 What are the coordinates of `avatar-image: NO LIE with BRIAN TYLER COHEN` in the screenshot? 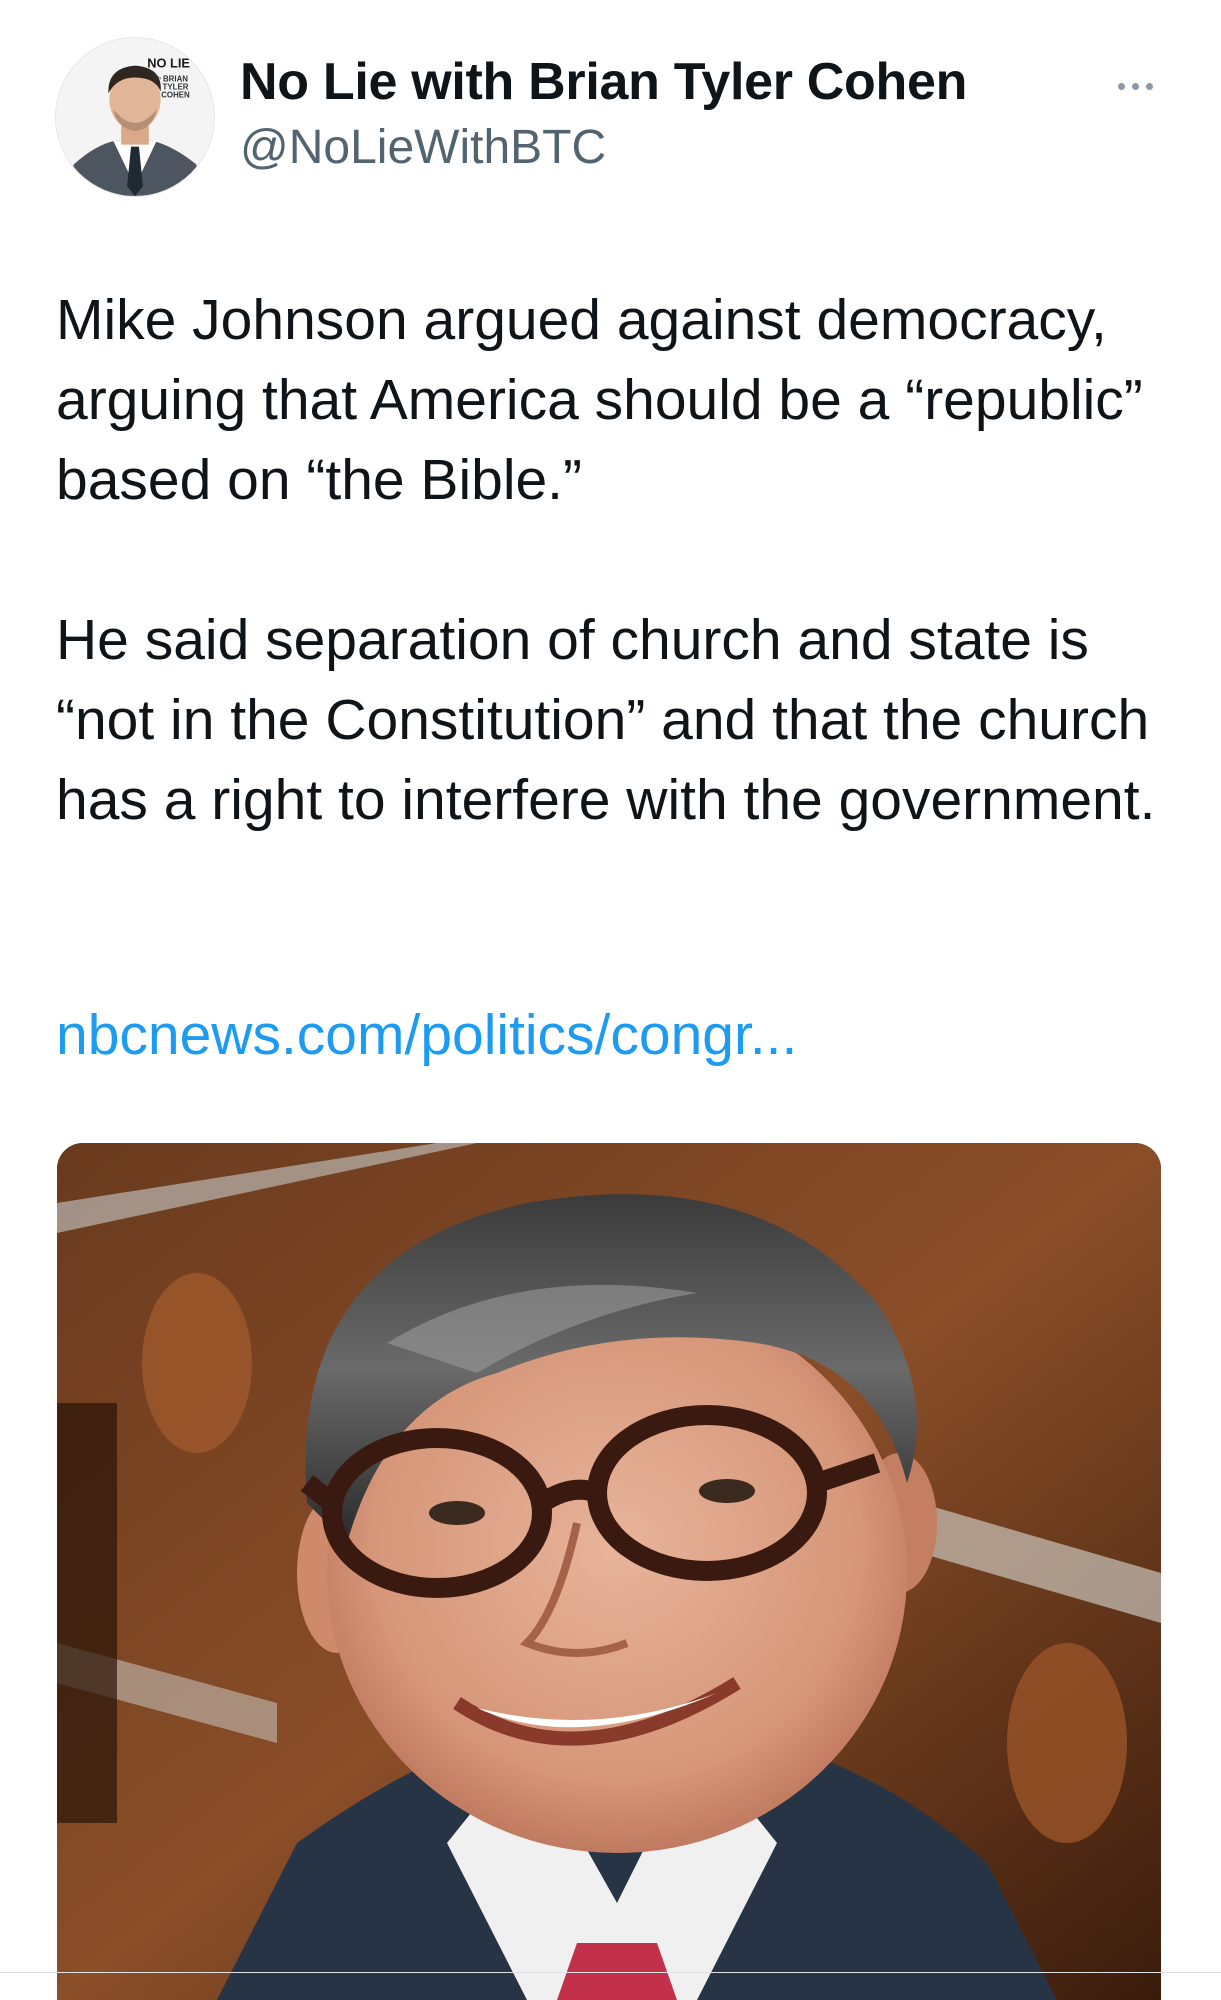 It's located at (135, 117).